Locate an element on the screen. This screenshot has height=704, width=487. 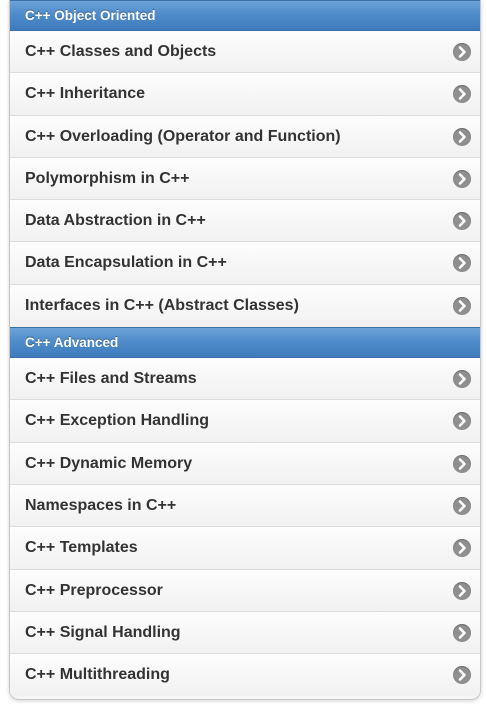
list-item-label: Namespaces in C++ is located at coordinates (101, 505).